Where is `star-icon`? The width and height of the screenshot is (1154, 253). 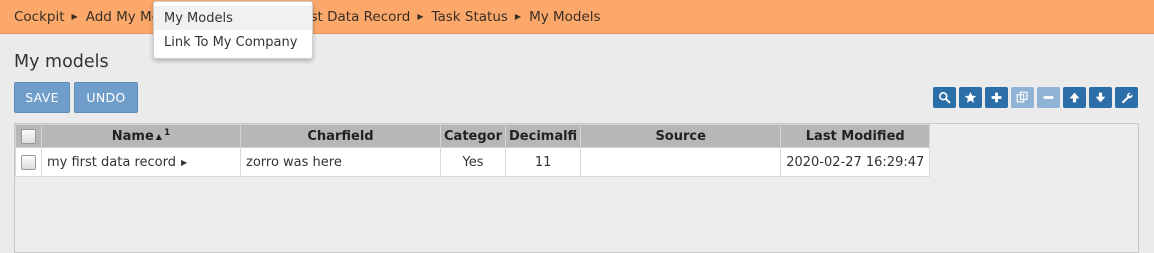
star-icon is located at coordinates (970, 97).